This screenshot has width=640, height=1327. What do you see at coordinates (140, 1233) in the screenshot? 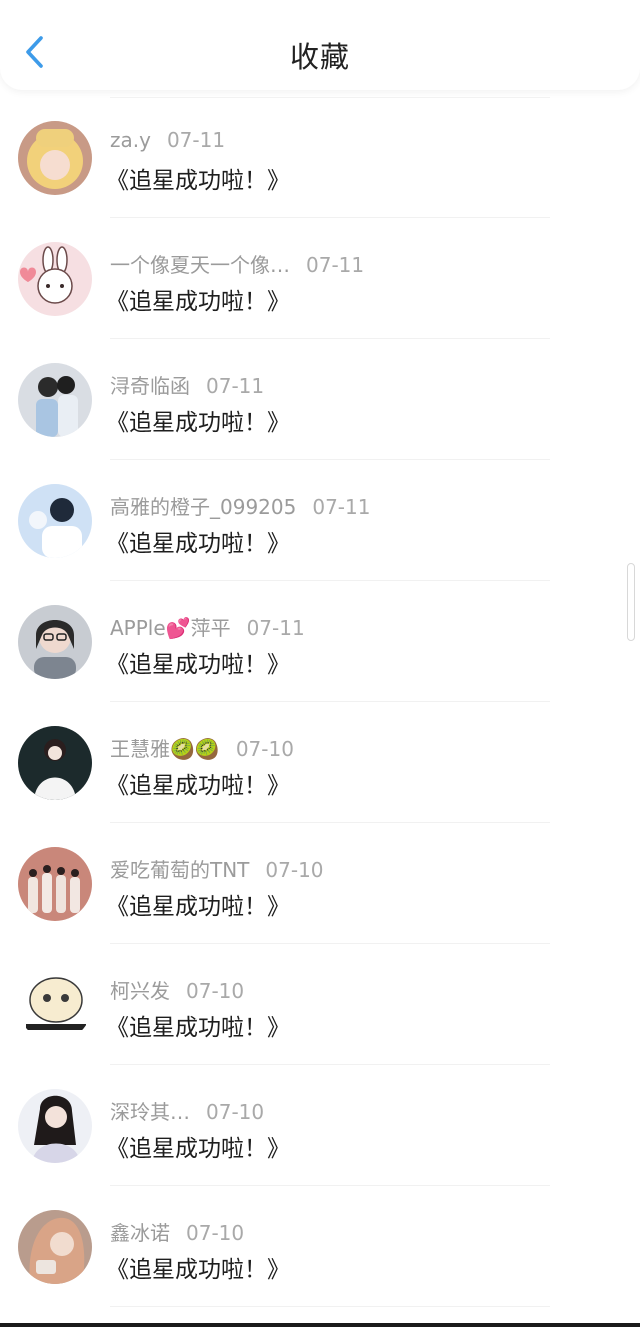
I see `username: 鑫冰诺` at bounding box center [140, 1233].